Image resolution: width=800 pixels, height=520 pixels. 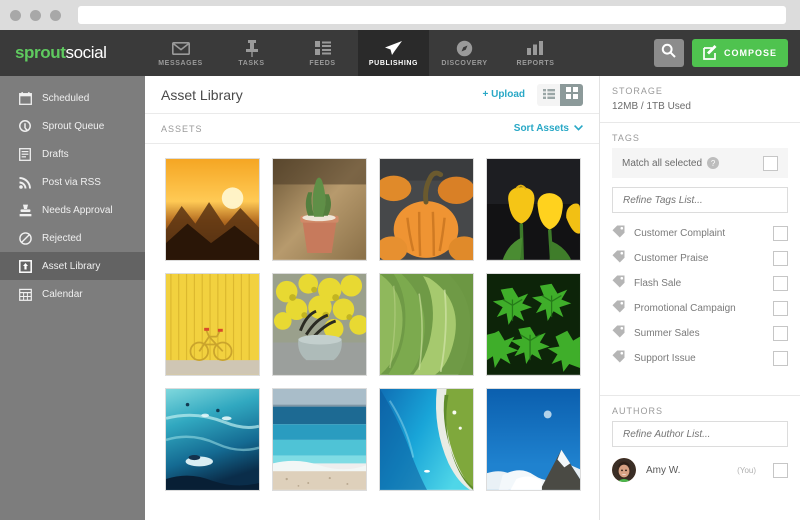 What do you see at coordinates (464, 48) in the screenshot?
I see `compass-icon` at bounding box center [464, 48].